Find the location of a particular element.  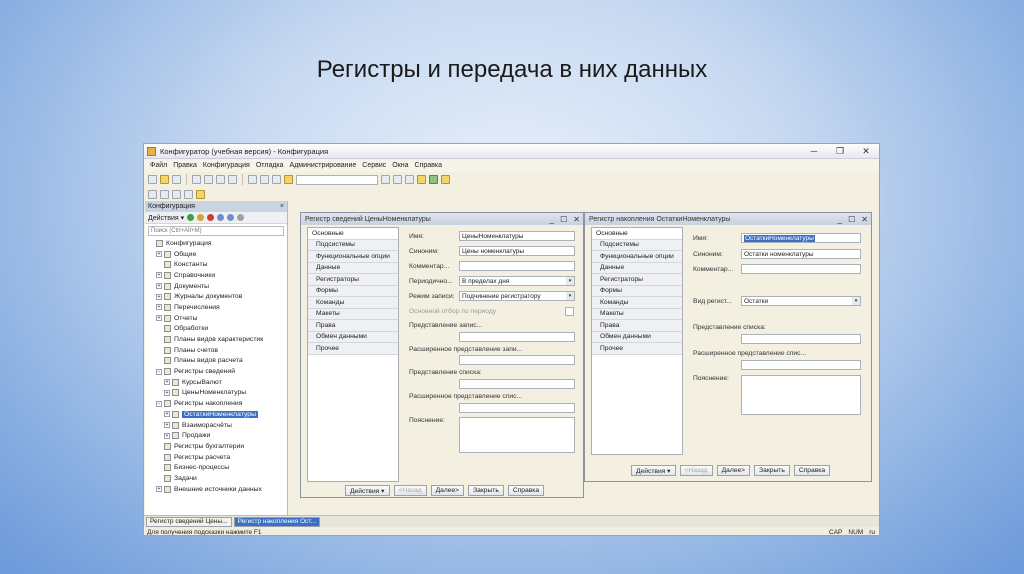

search-input: Поиск (Ctrl+Alt+M) is located at coordinates (216, 231).